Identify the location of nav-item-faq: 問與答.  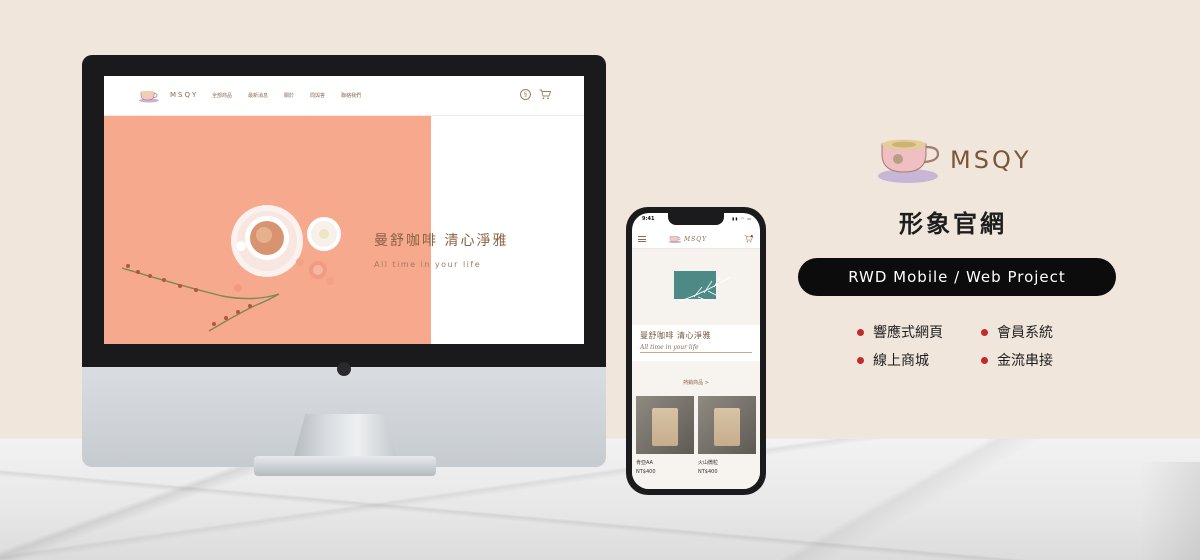
(317, 95).